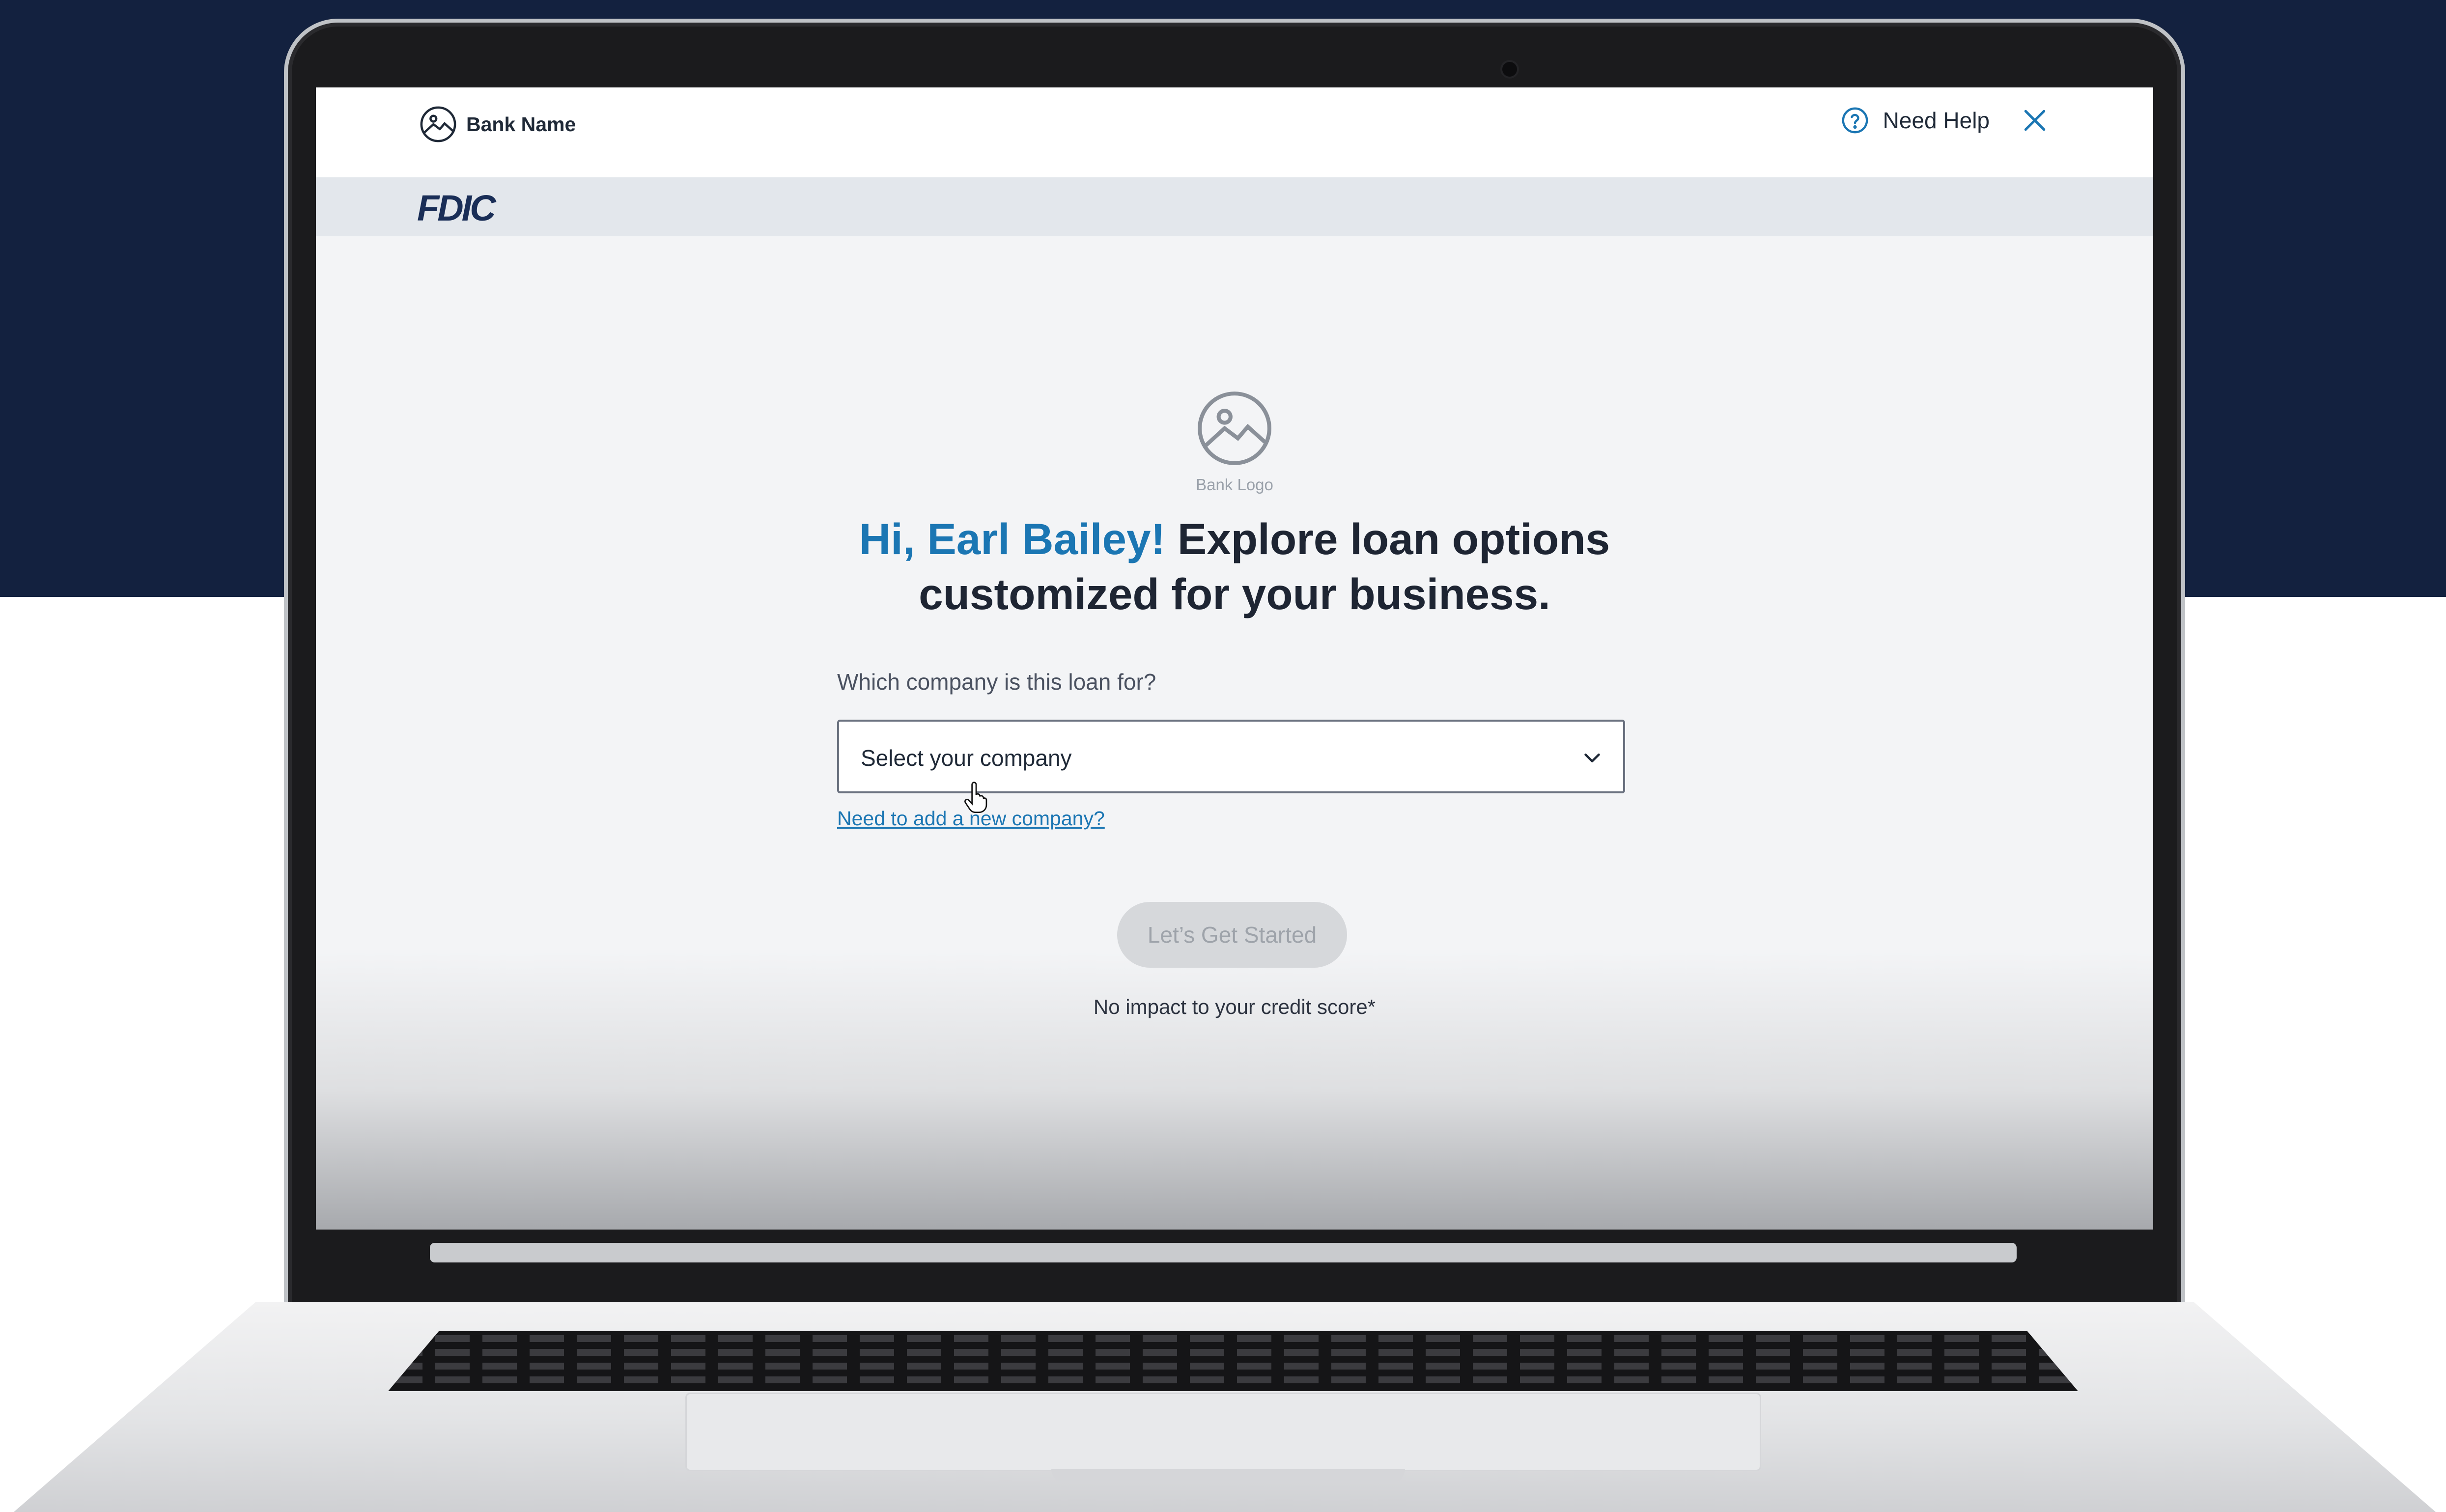  What do you see at coordinates (1012, 538) in the screenshot?
I see `greeting: Hi, Earl Bailey!` at bounding box center [1012, 538].